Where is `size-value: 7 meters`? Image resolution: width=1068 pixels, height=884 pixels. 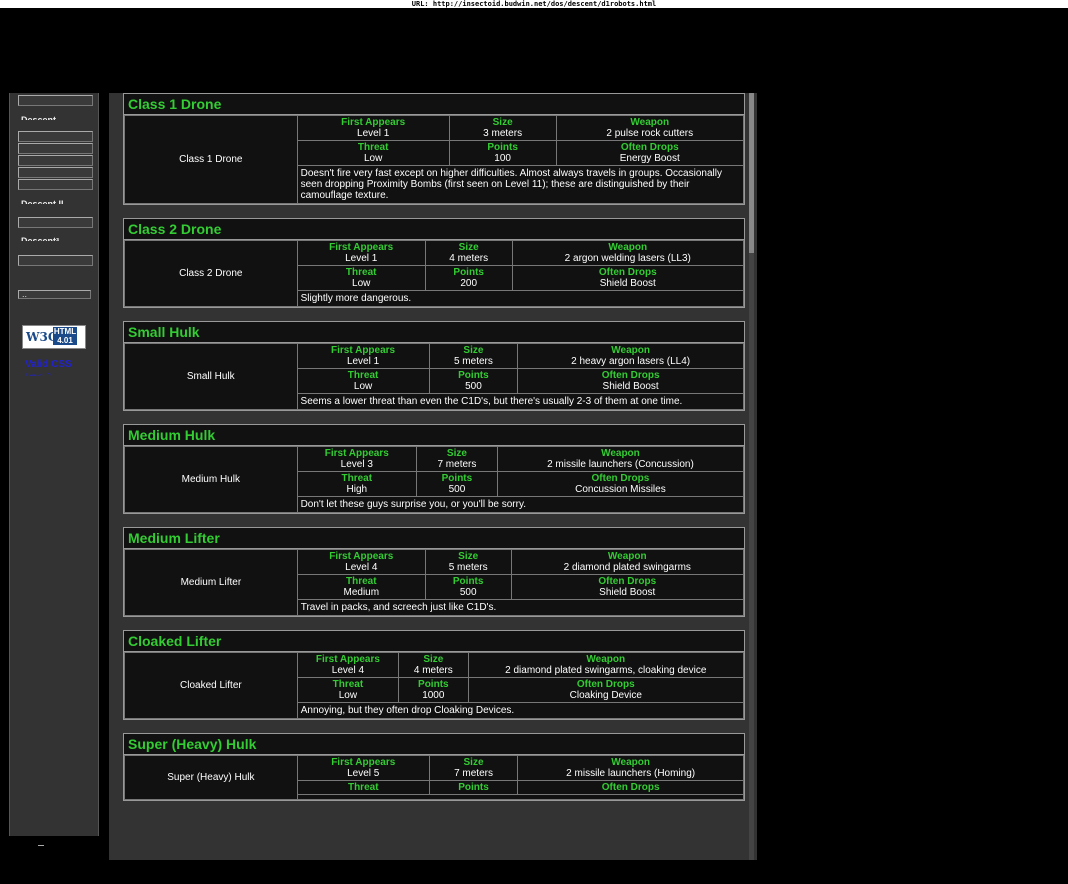
size-value: 7 meters is located at coordinates (457, 464).